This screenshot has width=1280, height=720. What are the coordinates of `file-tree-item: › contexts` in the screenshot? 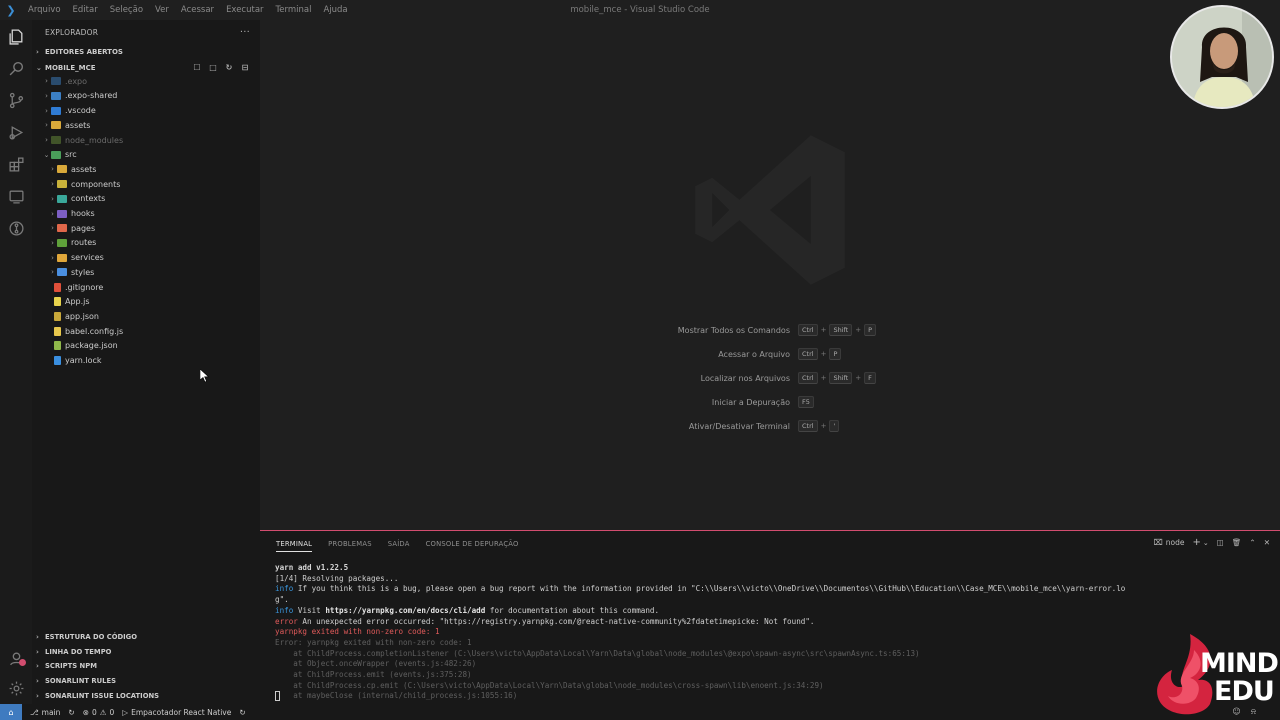 It's located at (76, 199).